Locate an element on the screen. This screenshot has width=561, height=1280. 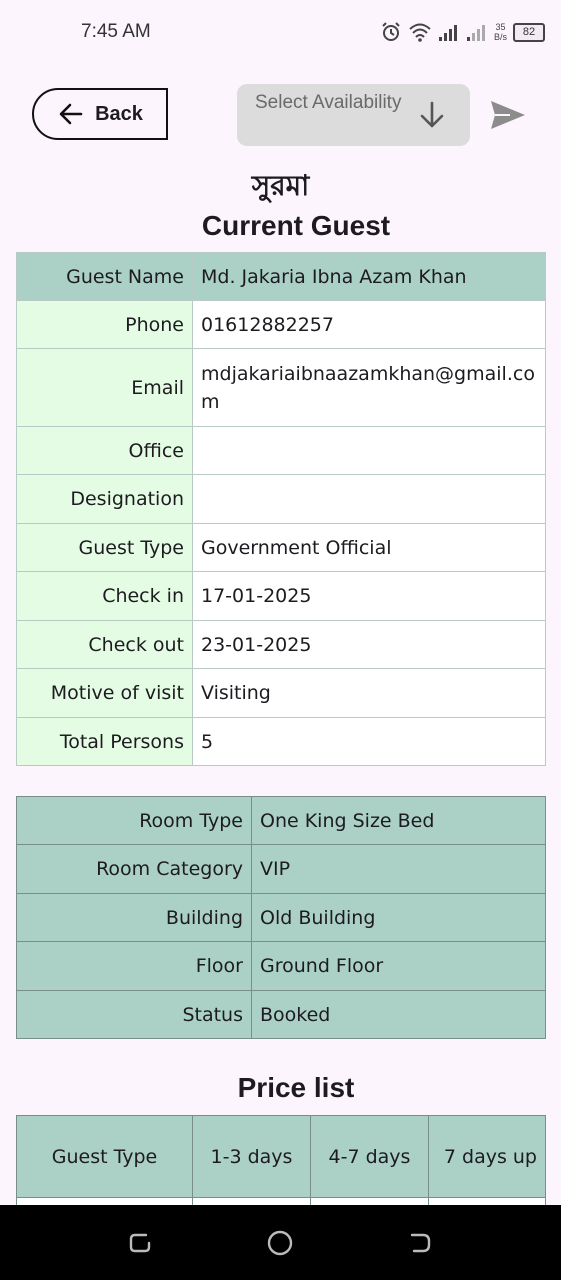
network-speed-value: 35 is located at coordinates (500, 27).